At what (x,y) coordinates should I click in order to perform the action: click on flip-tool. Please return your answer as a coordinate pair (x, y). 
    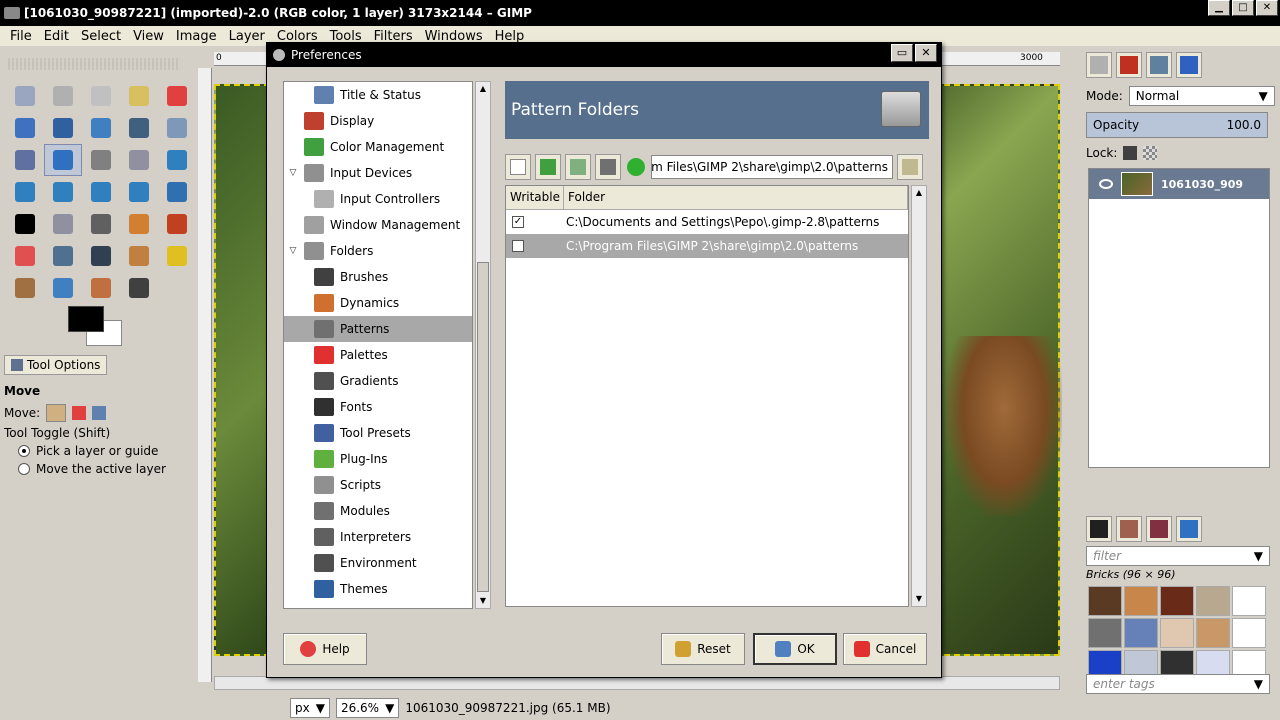
    Looking at the image, I should click on (139, 192).